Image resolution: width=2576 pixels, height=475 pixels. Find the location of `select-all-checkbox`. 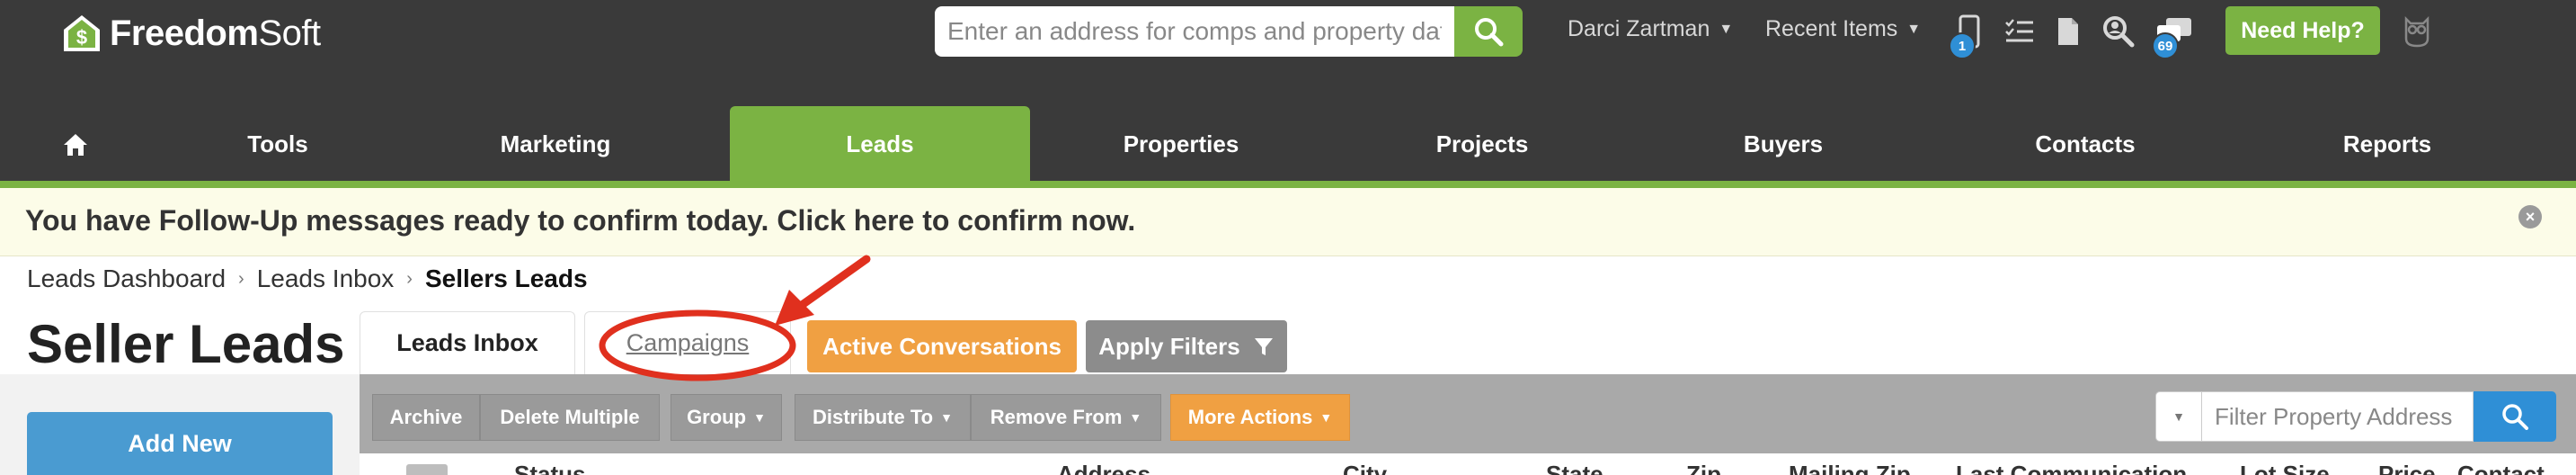

select-all-checkbox is located at coordinates (427, 469).